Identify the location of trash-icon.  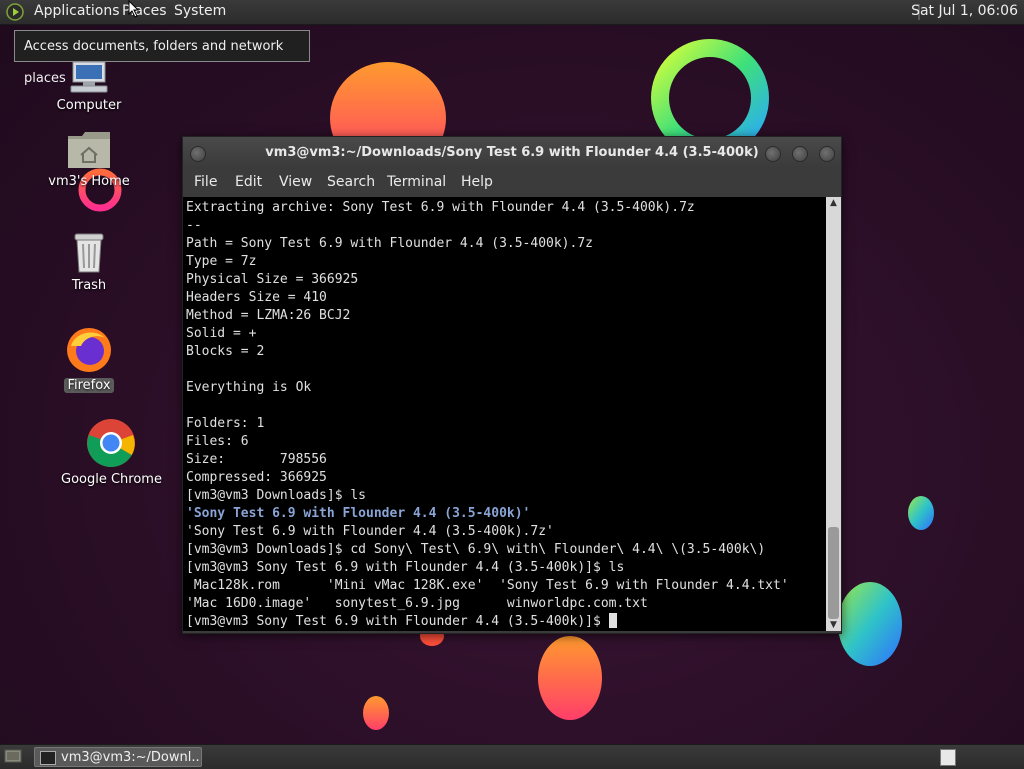
(89, 253).